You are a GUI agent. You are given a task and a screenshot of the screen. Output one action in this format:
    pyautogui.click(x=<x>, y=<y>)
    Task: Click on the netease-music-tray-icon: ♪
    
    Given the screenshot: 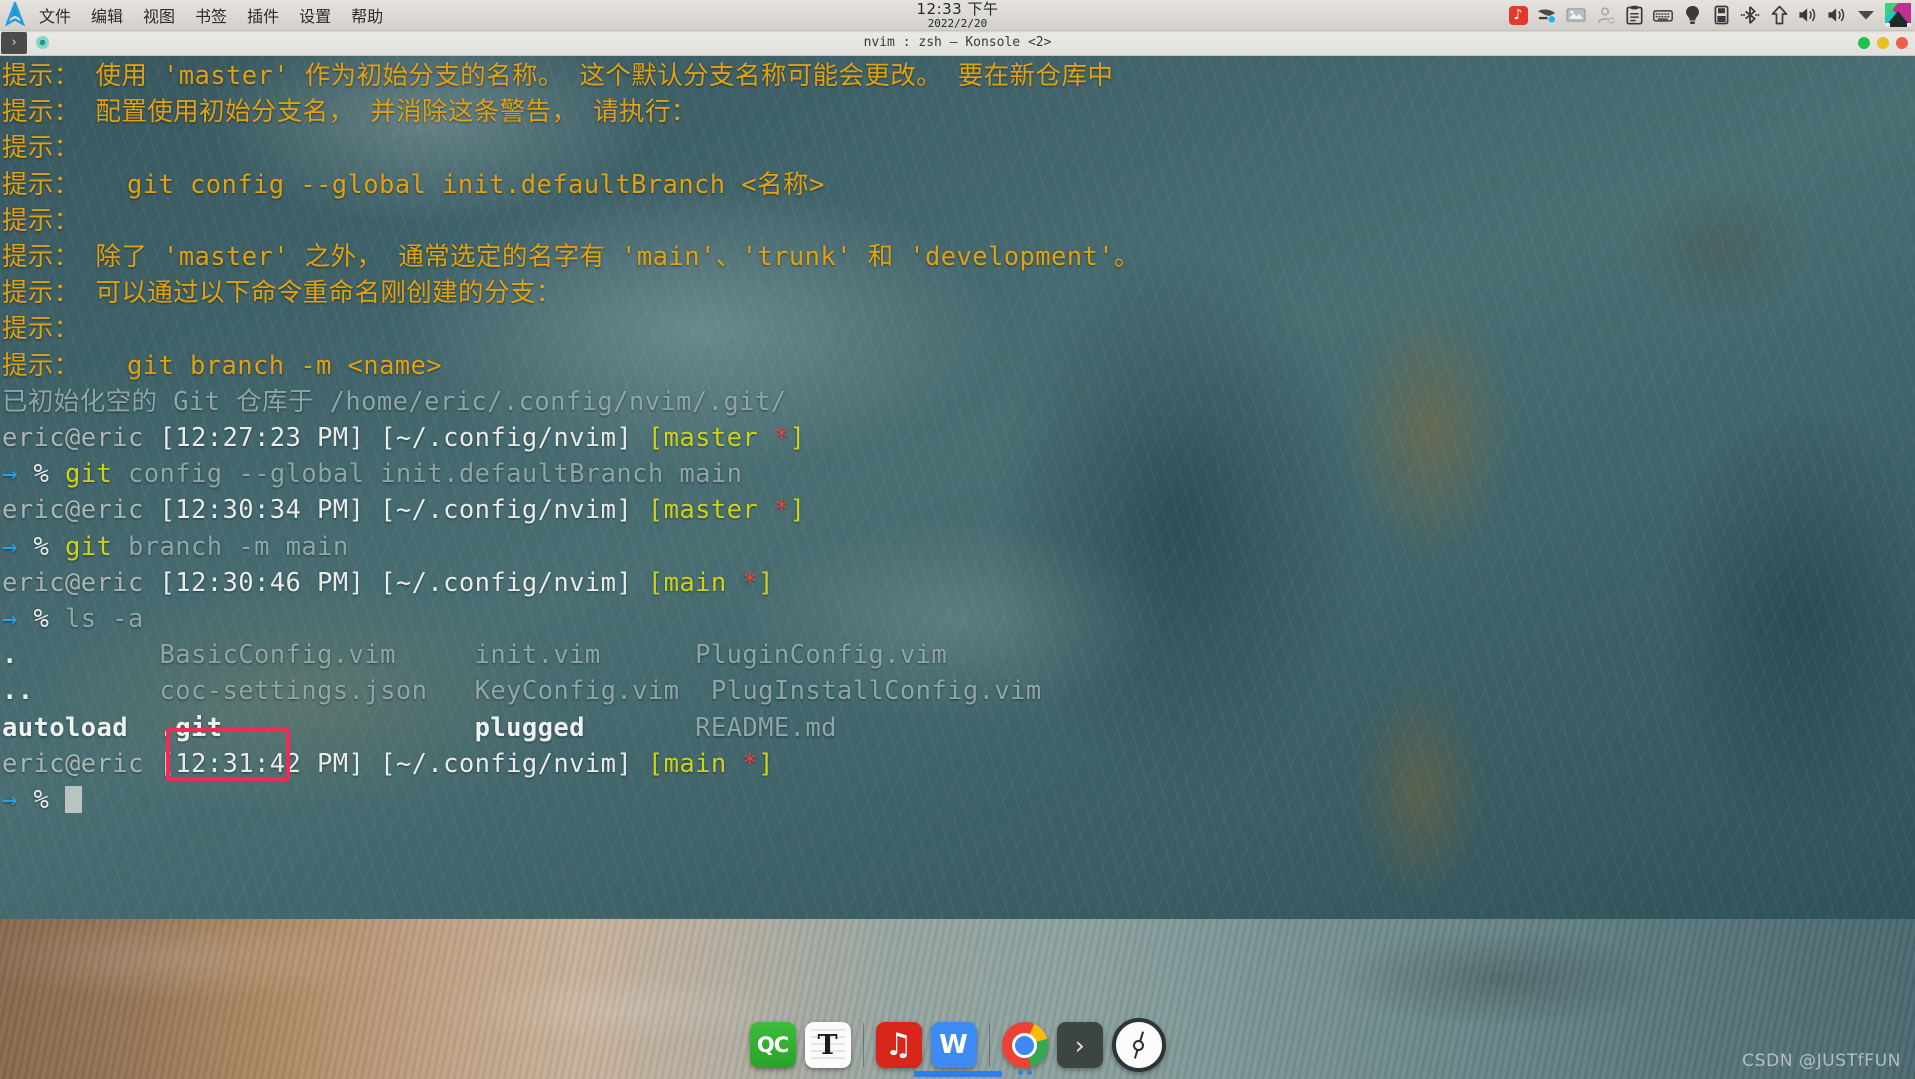 What is the action you would take?
    pyautogui.click(x=1518, y=15)
    